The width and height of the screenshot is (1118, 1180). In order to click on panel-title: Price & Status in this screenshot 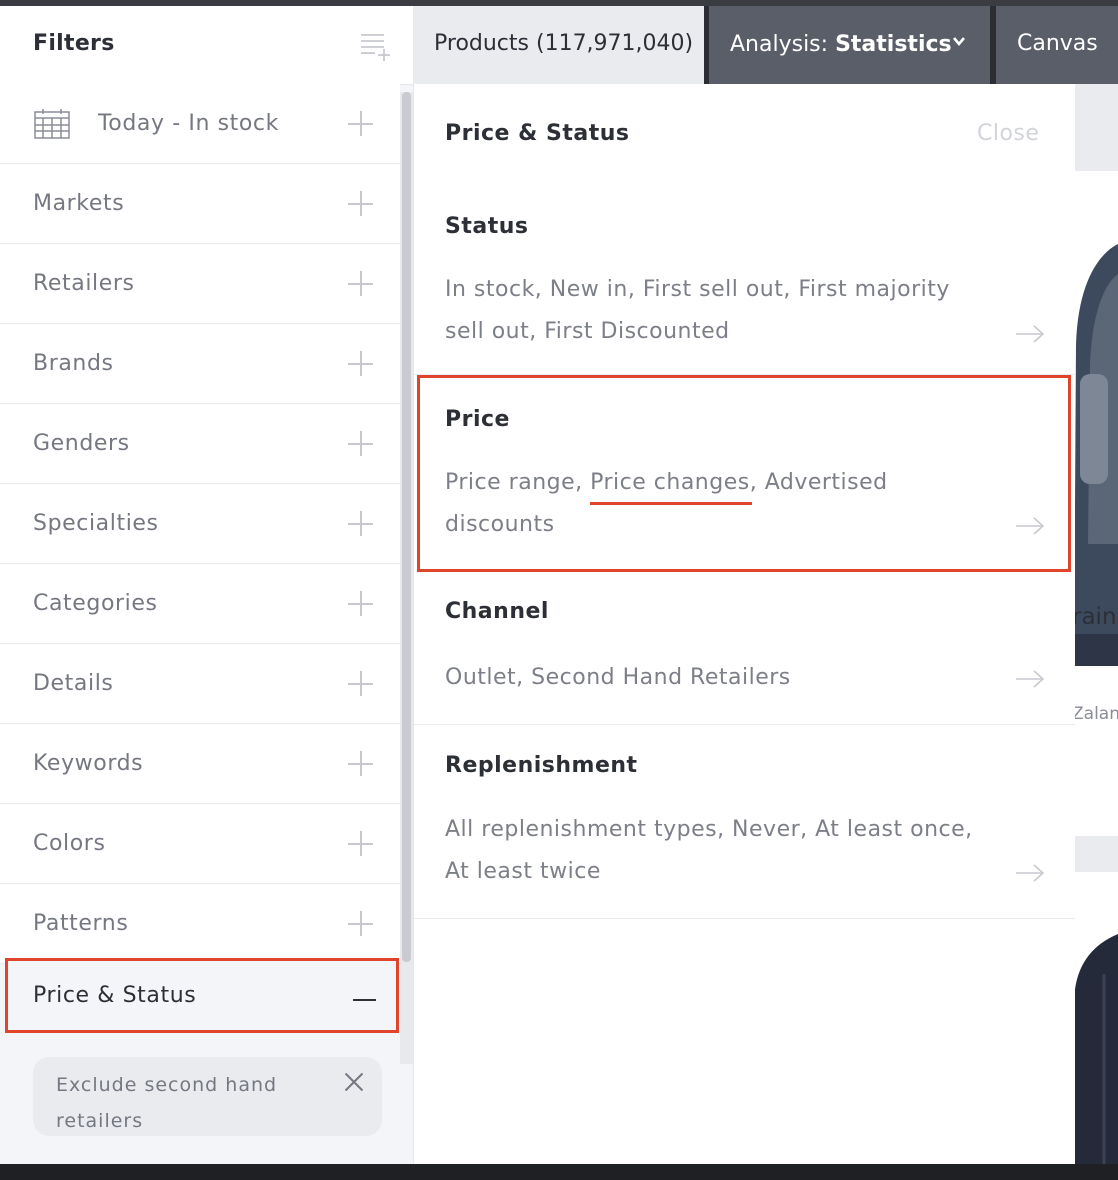, I will do `click(537, 133)`.